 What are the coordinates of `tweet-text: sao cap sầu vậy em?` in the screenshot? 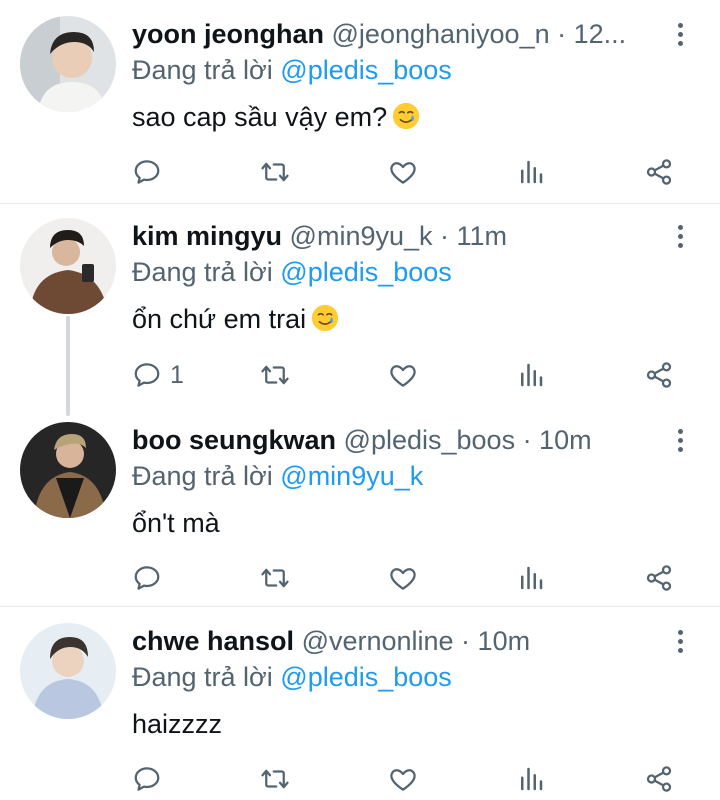 It's located at (276, 117).